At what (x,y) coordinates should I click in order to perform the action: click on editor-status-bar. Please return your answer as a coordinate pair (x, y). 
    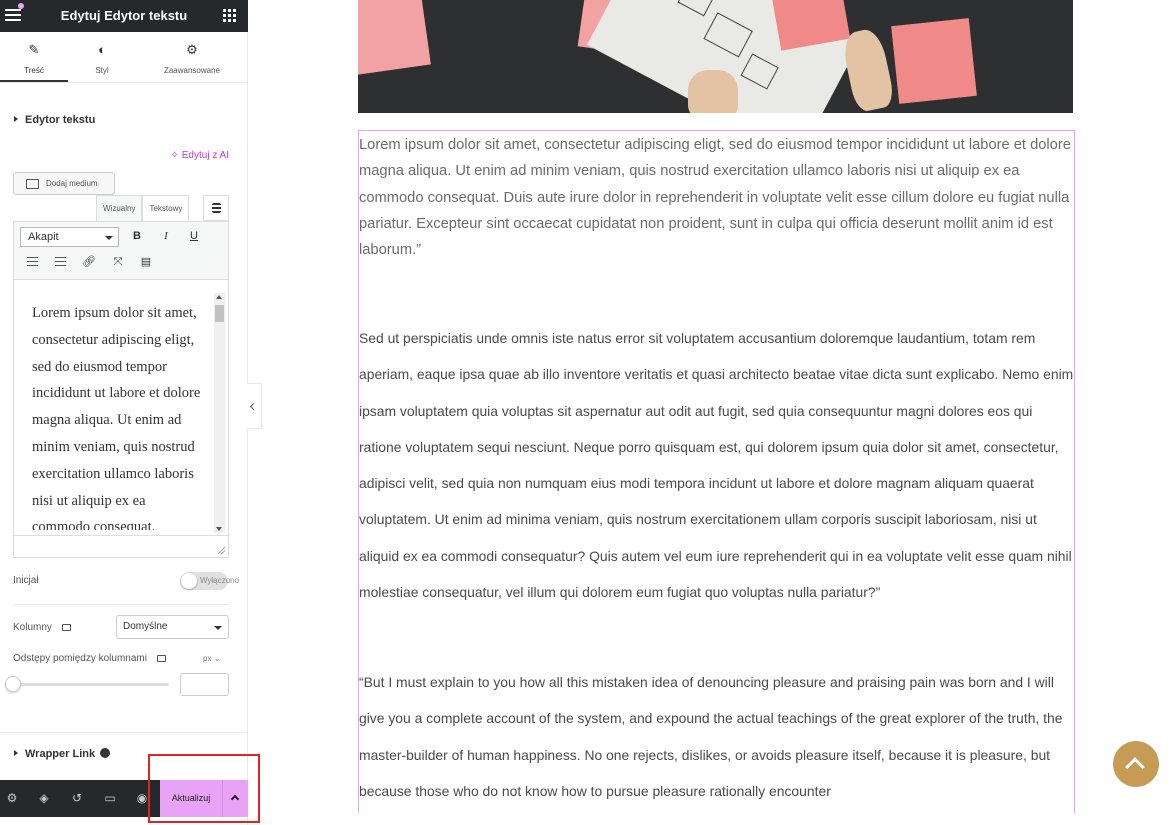
    Looking at the image, I should click on (121, 546).